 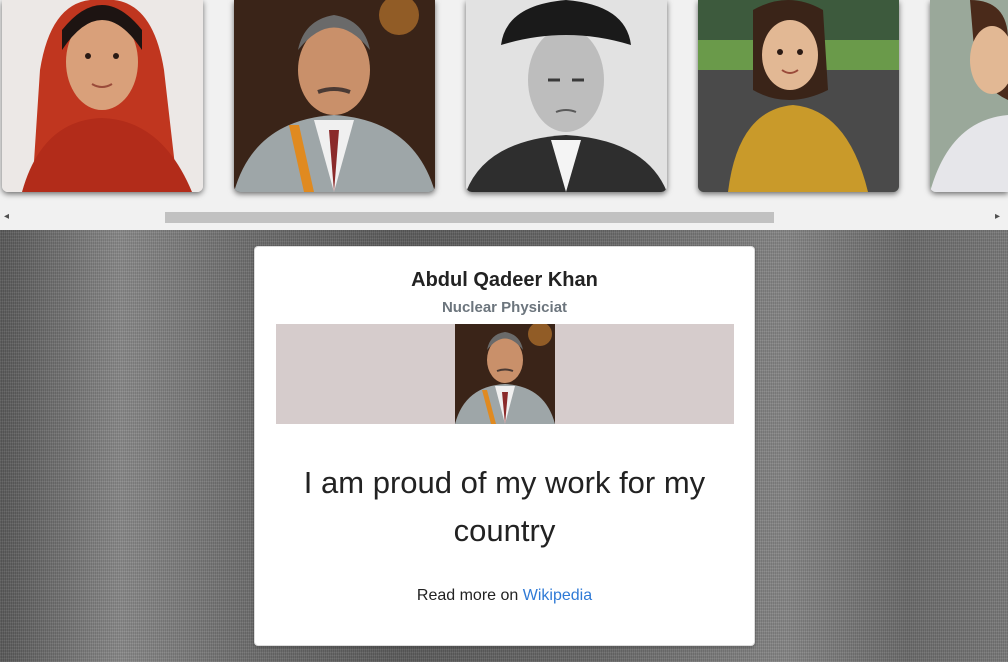 I want to click on scroll-right-arrow-icon: ▸, so click(x=997, y=217).